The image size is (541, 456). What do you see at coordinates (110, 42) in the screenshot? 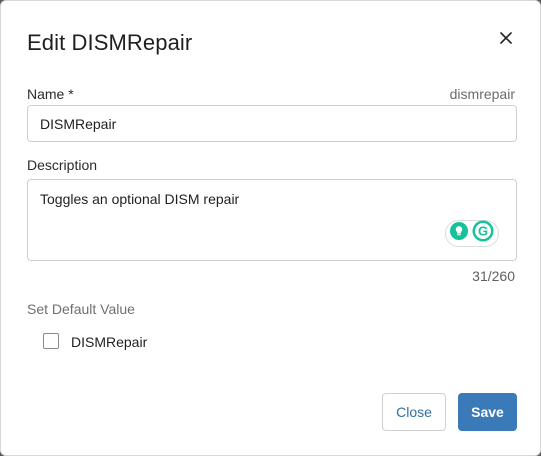
I see `dialog-title: Edit DISMRepair` at bounding box center [110, 42].